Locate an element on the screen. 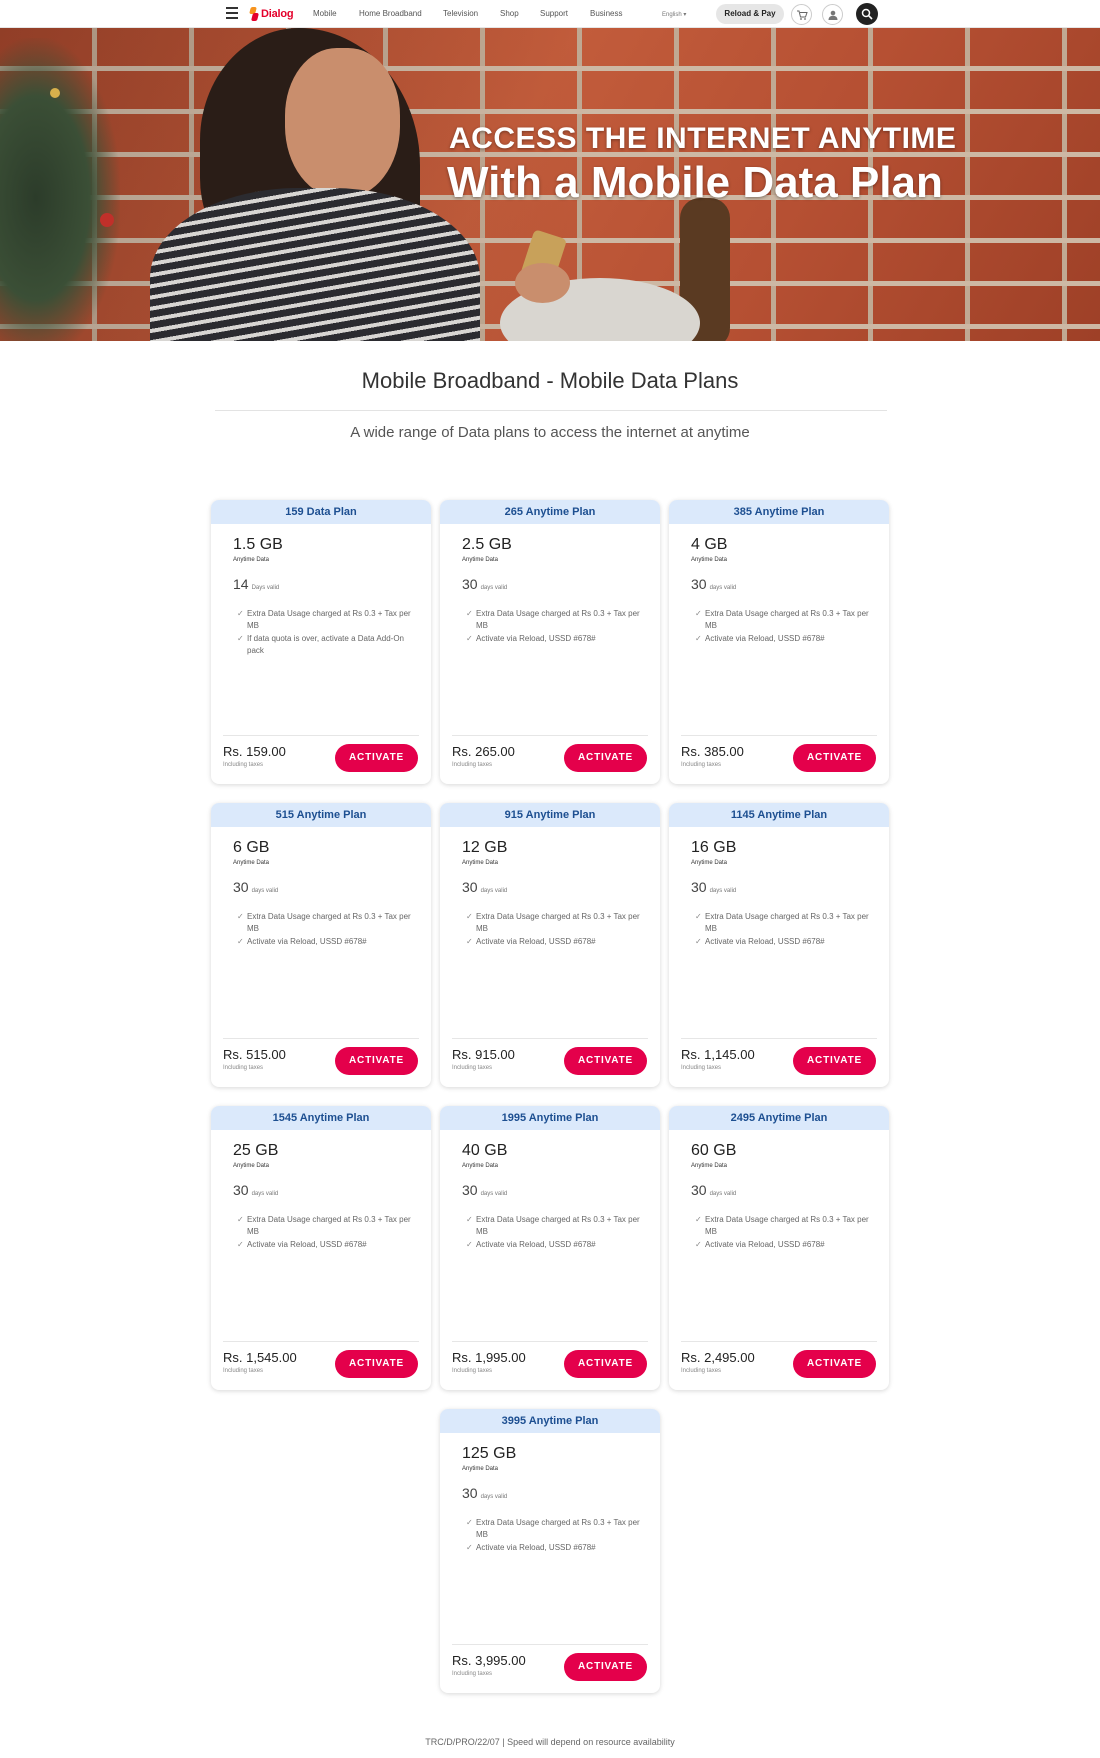  nav-link-mobile: Mobile is located at coordinates (325, 13).